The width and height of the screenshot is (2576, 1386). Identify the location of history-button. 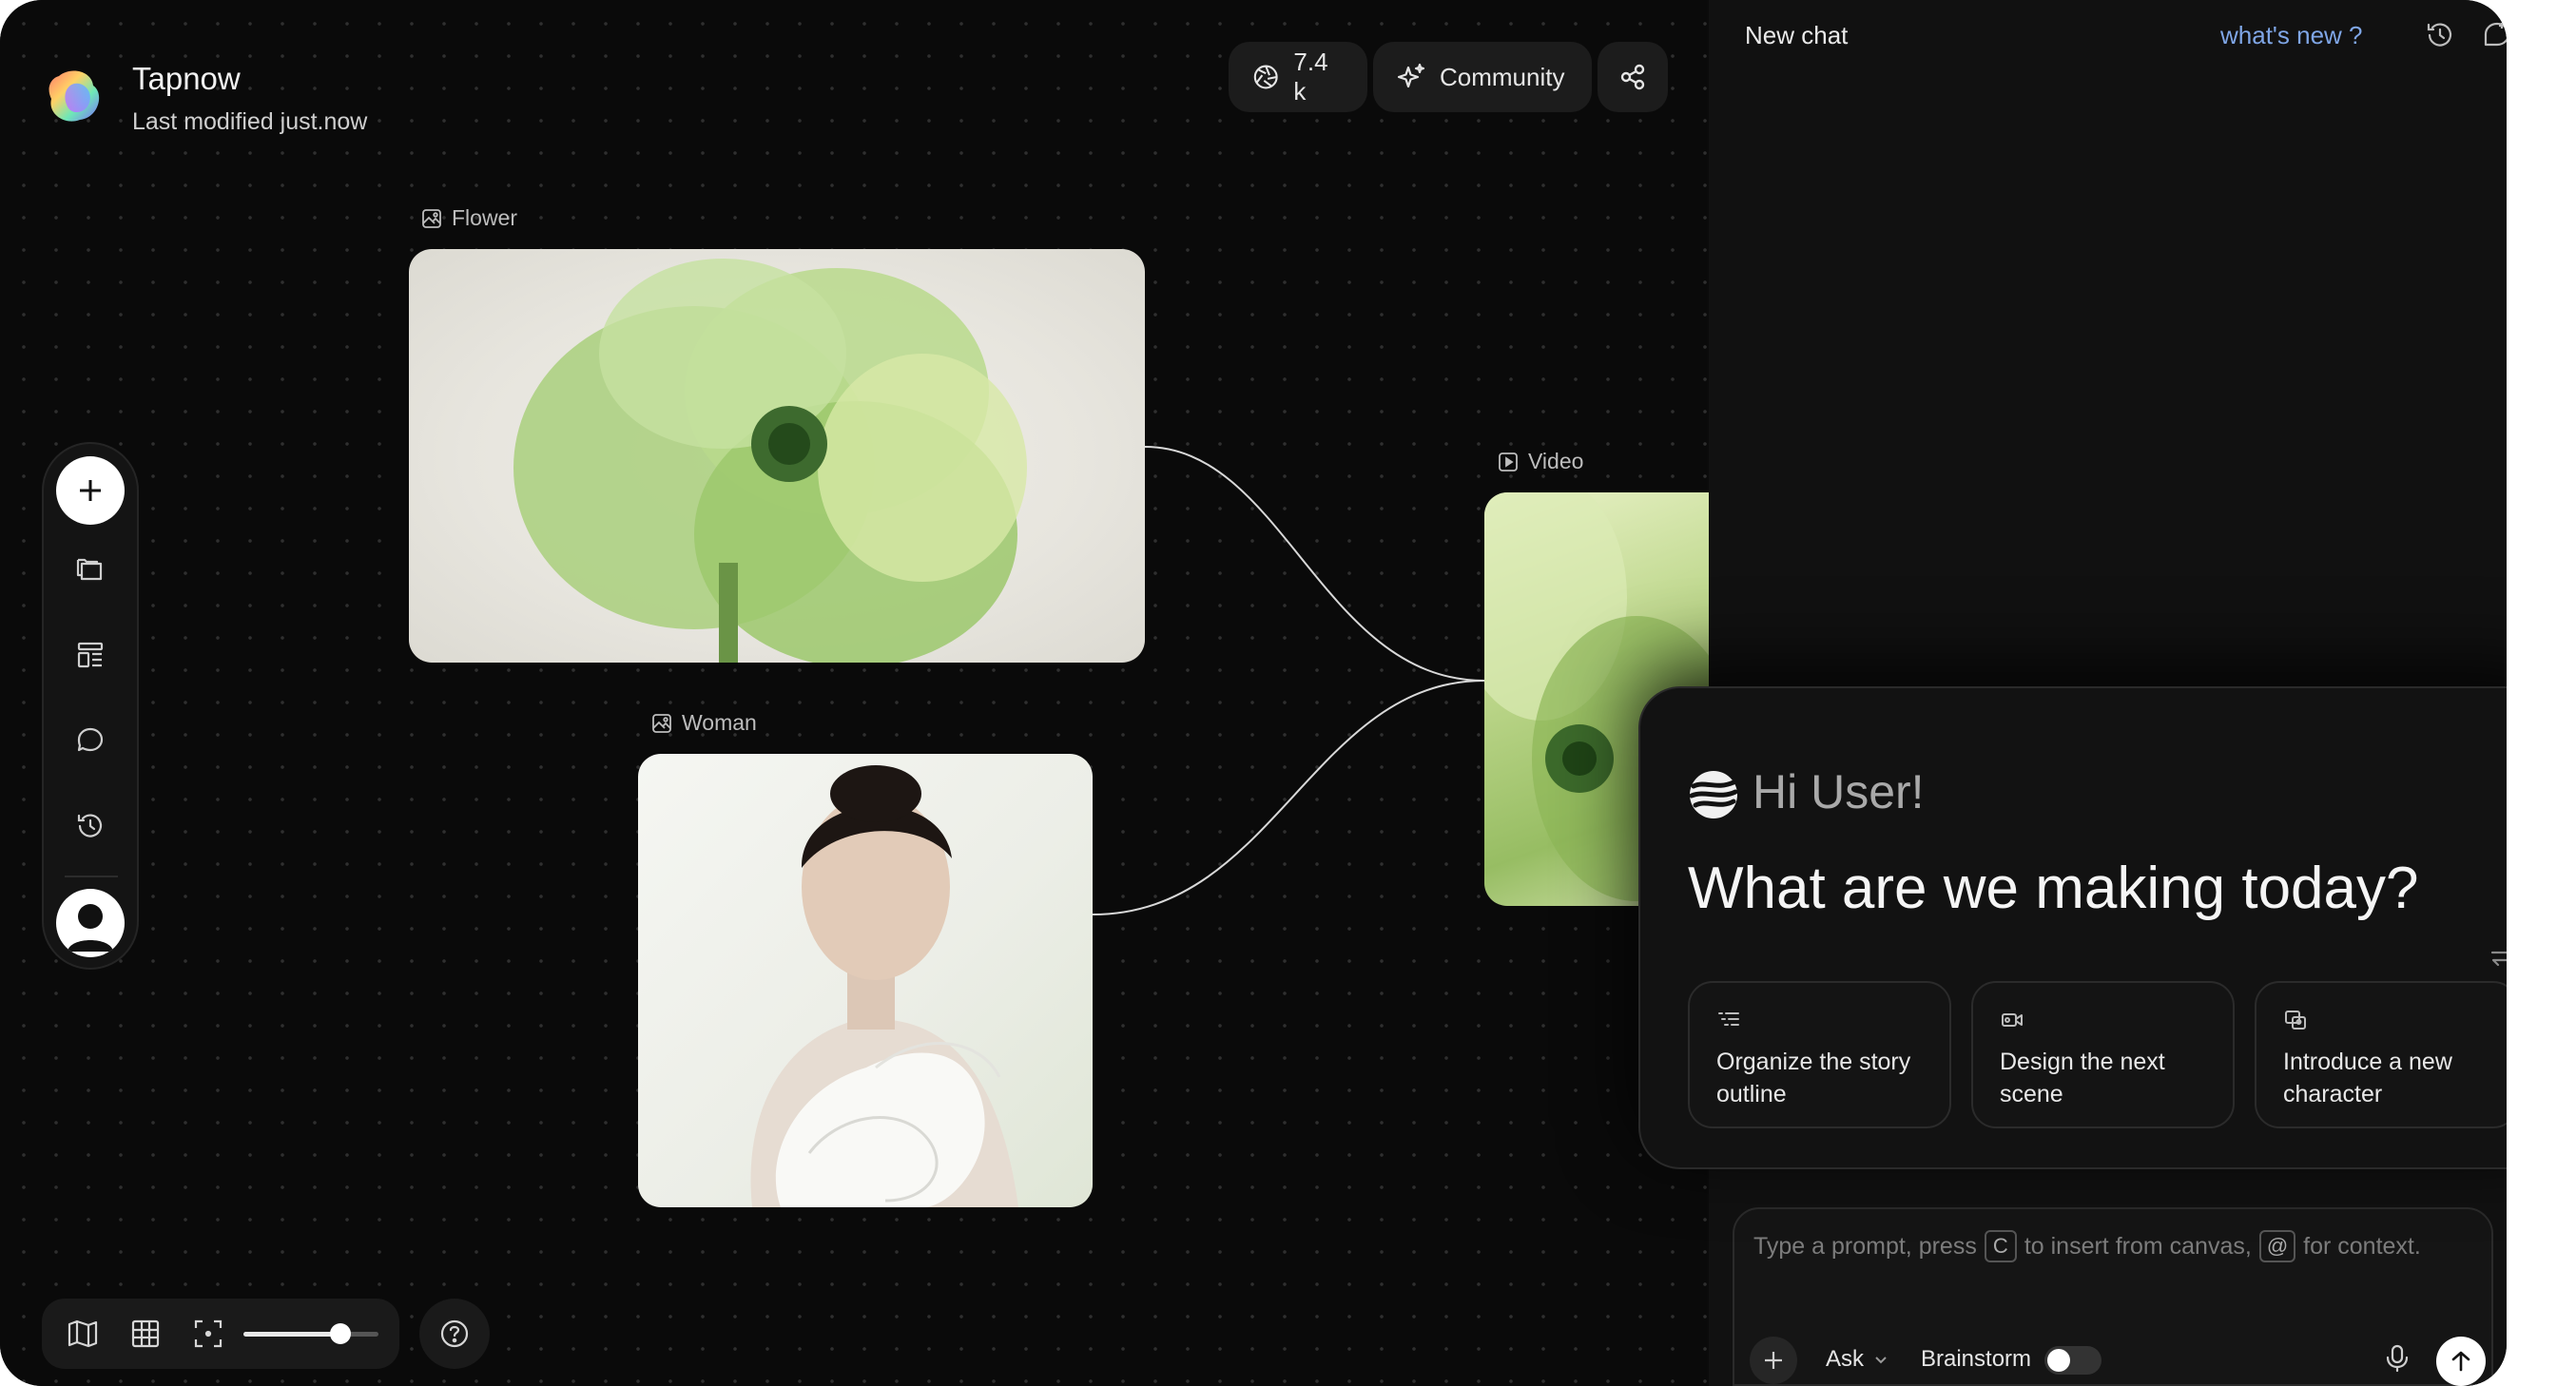
(90, 826).